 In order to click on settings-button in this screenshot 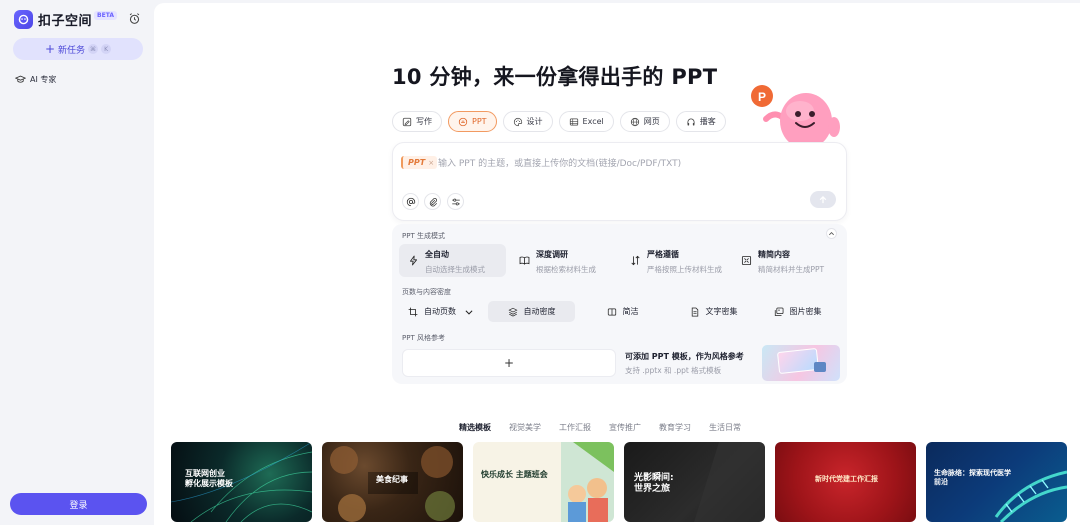, I will do `click(455, 201)`.